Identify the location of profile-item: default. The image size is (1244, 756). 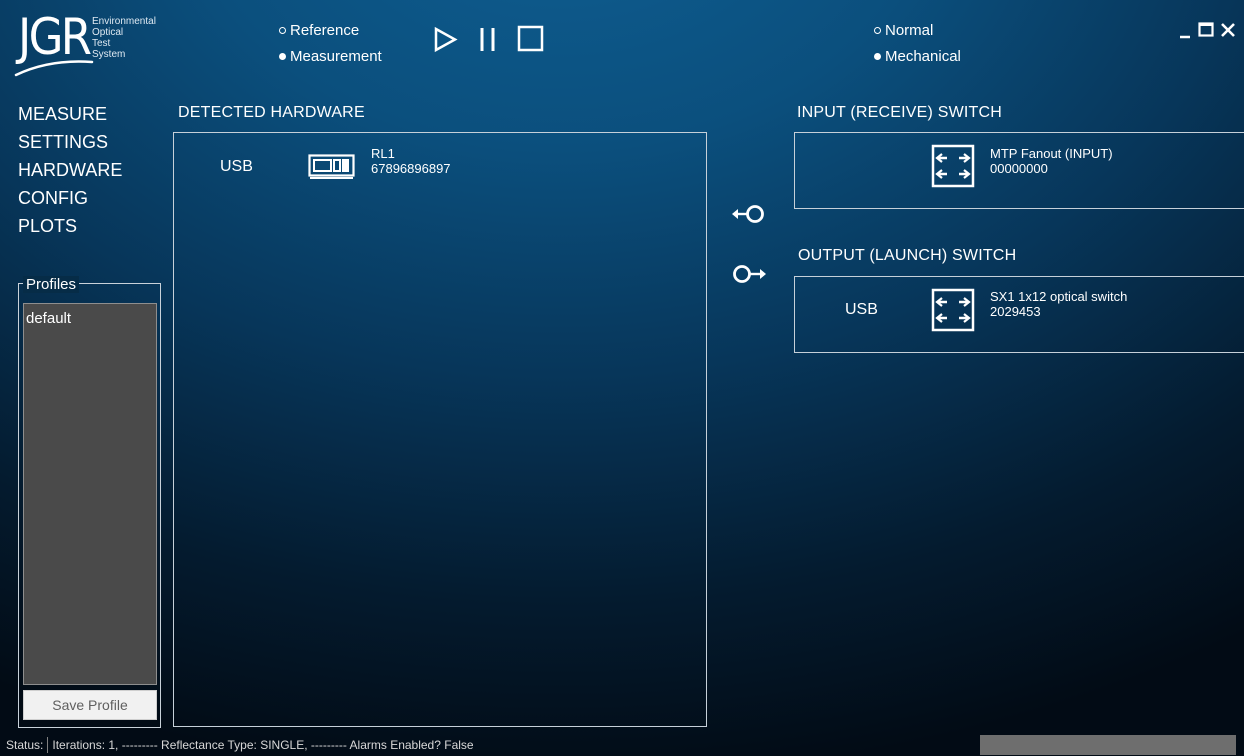
(90, 318).